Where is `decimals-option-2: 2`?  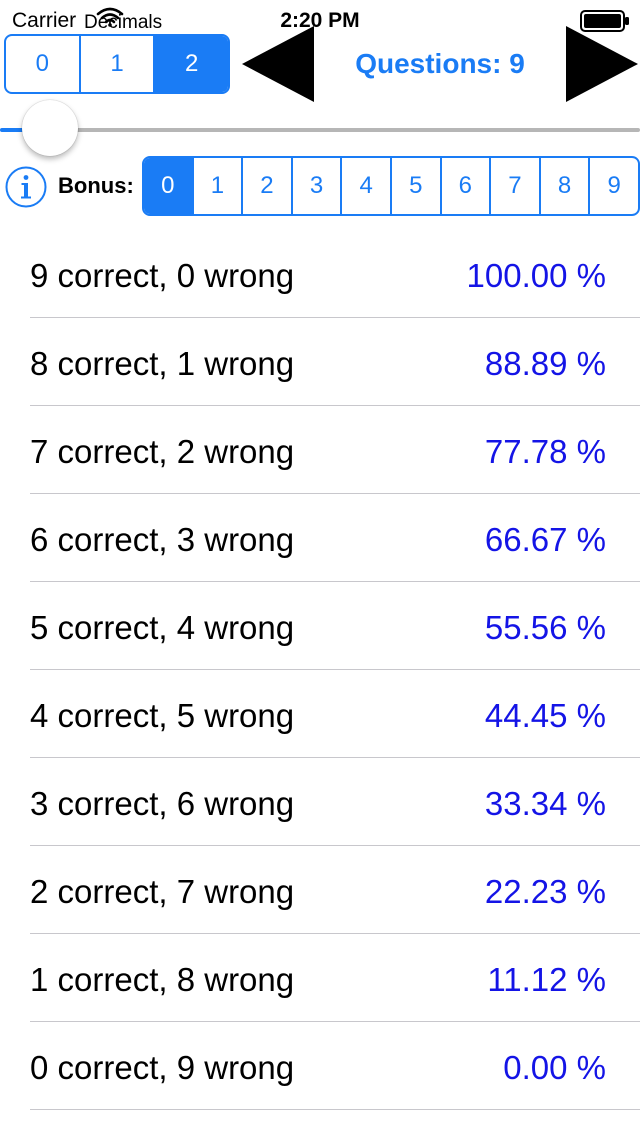 decimals-option-2: 2 is located at coordinates (190, 64).